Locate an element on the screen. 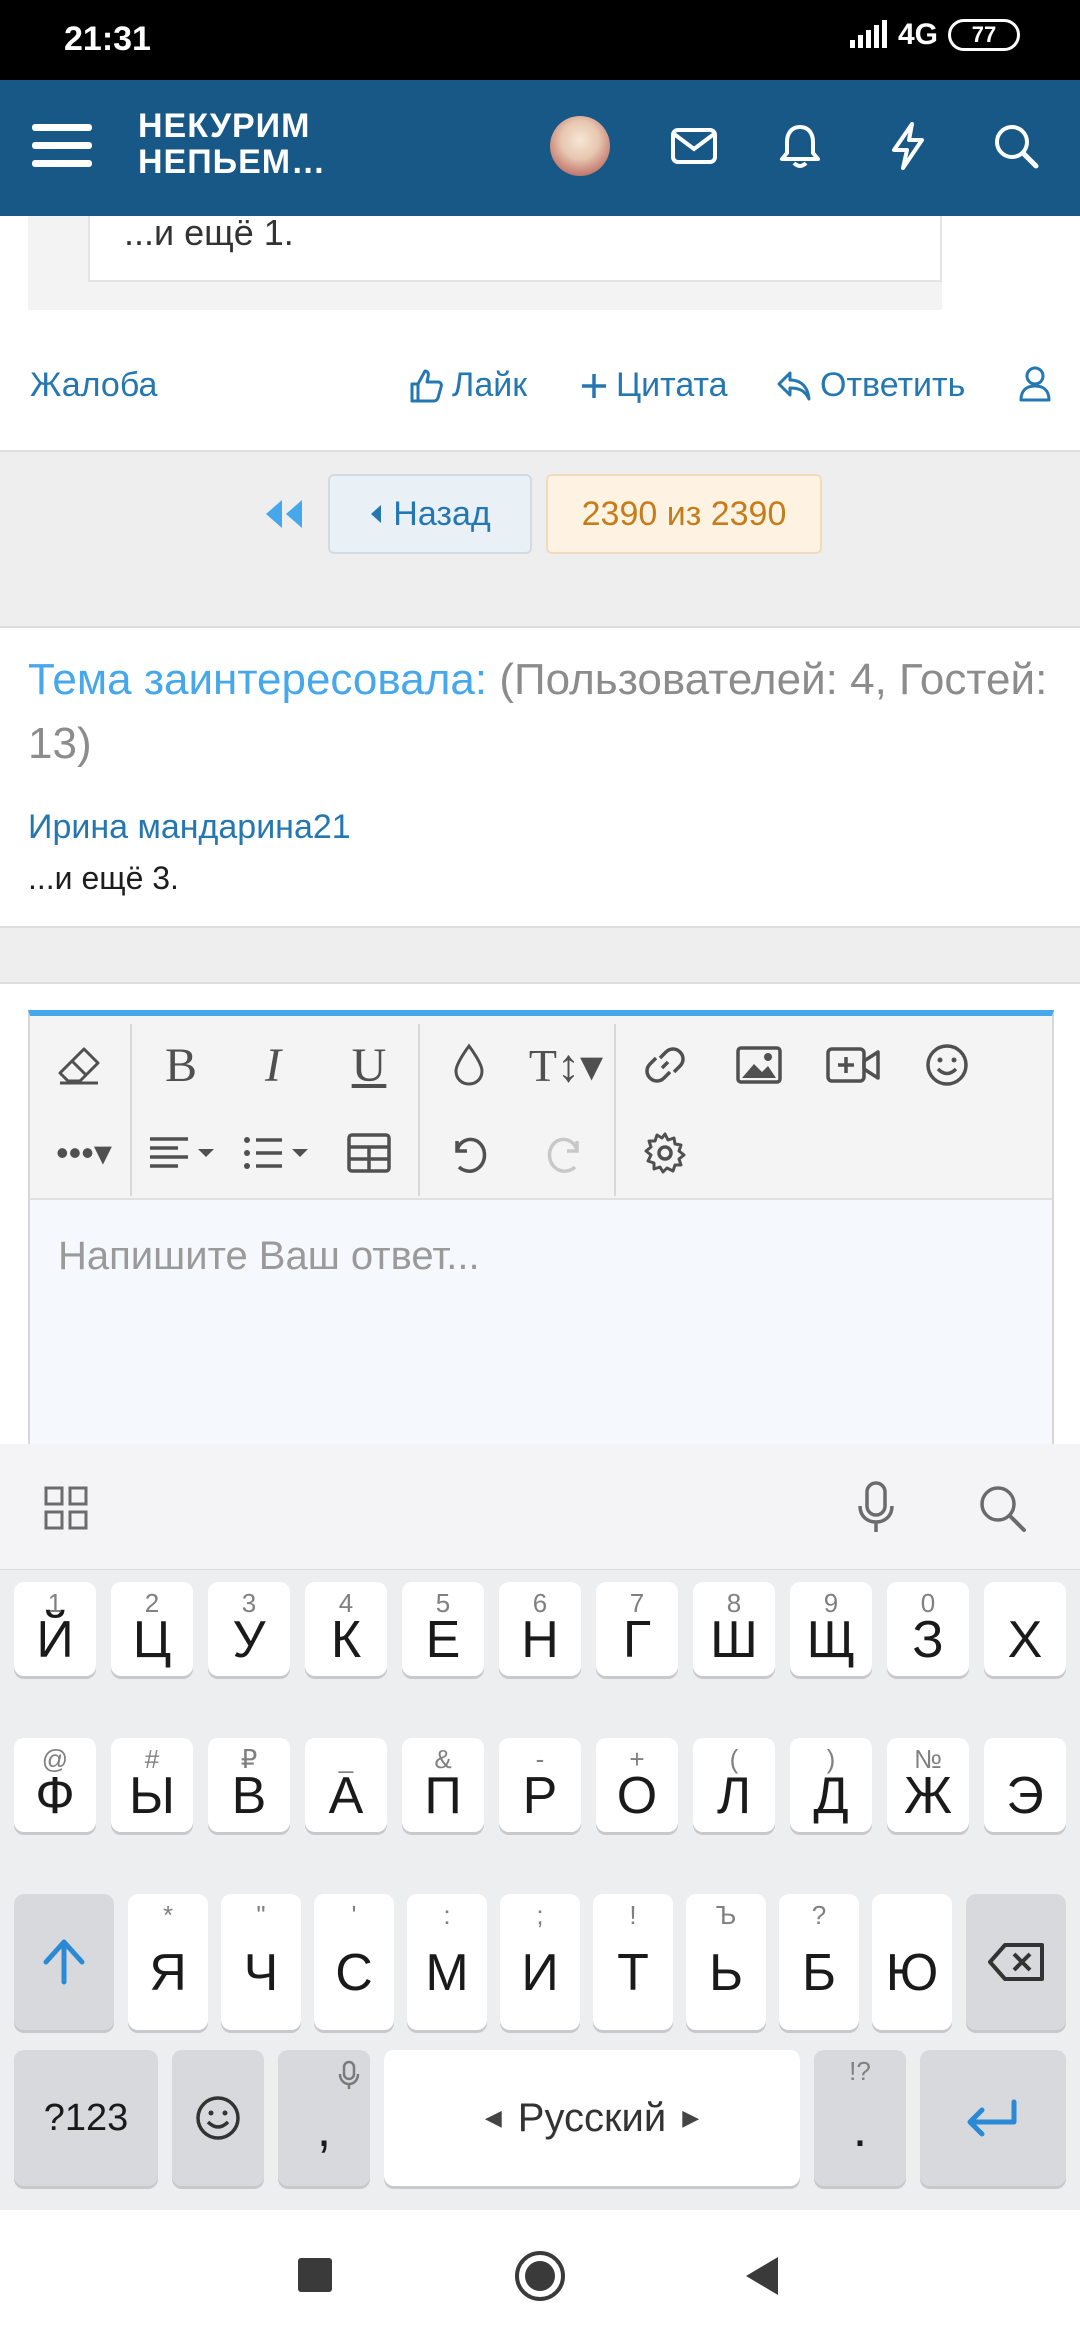 The image size is (1080, 2340). key-Р: -Р is located at coordinates (540, 1785).